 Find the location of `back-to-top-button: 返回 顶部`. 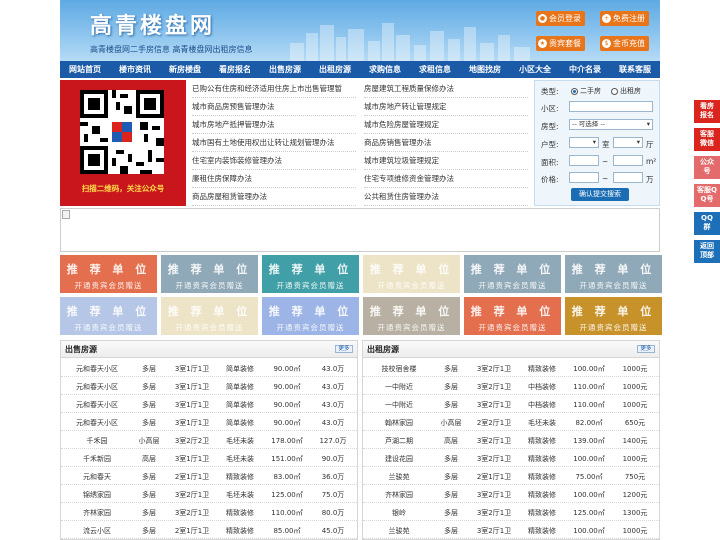

back-to-top-button: 返回 顶部 is located at coordinates (707, 251).